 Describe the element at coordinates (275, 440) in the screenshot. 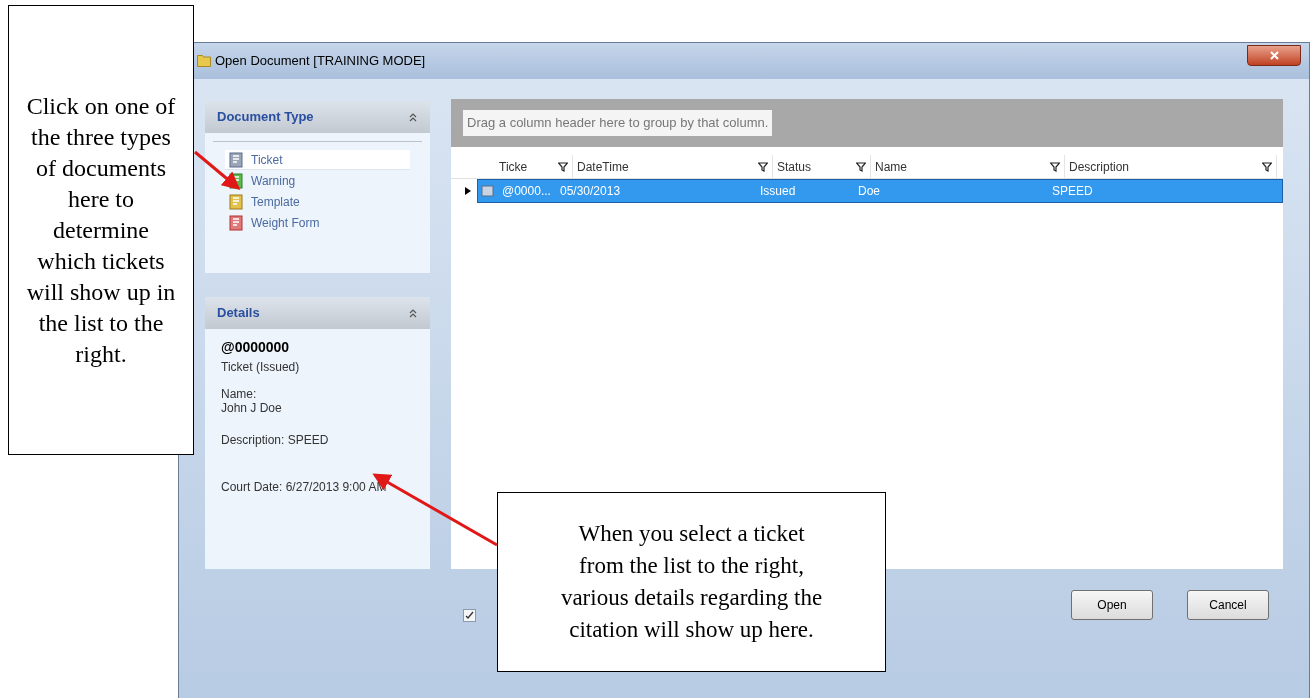

I see `description-text: Description: SPEED` at that location.